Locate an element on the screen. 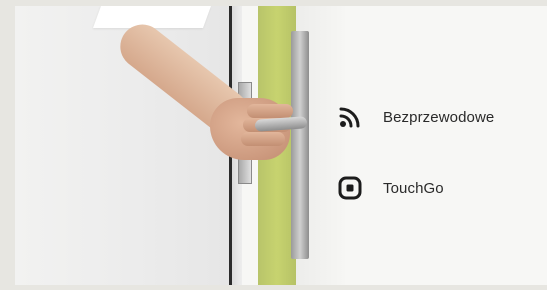  touchgo-icon is located at coordinates (350, 188).